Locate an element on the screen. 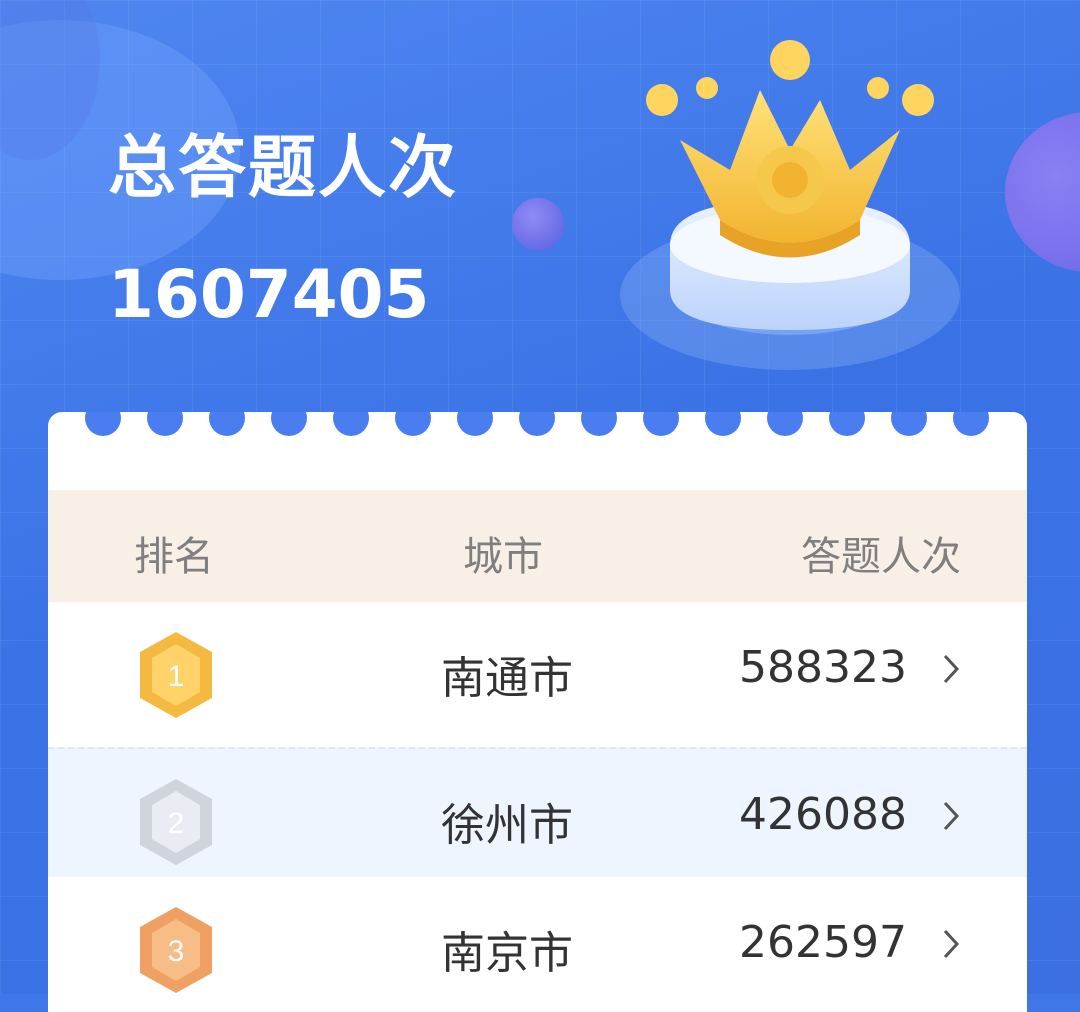 This screenshot has width=1080, height=1012. header-count: 答题人次 is located at coordinates (881, 557).